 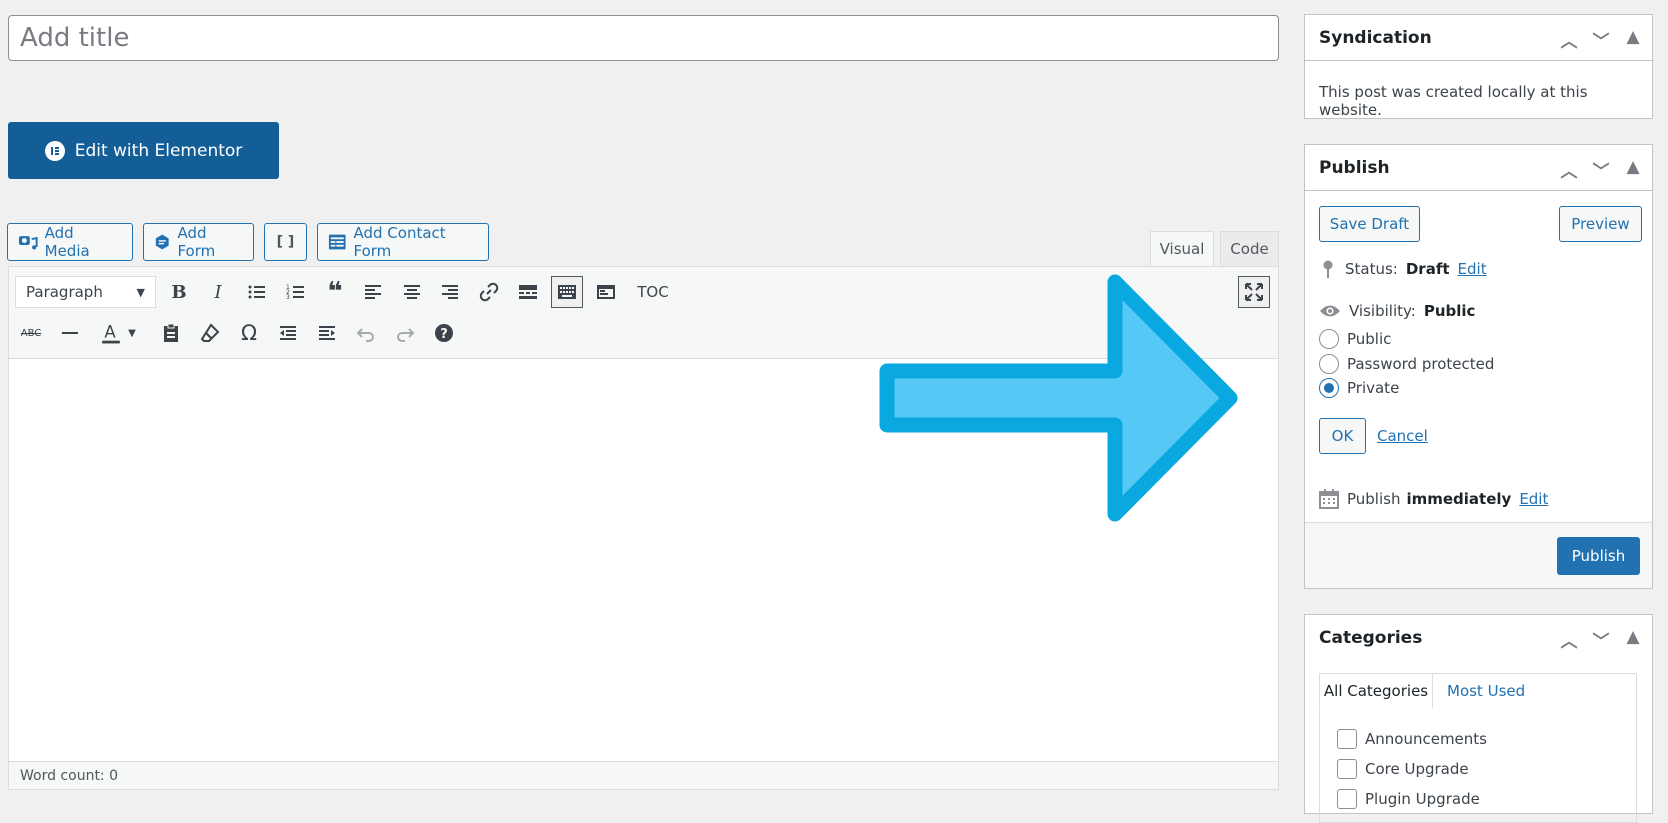 What do you see at coordinates (643, 38) in the screenshot?
I see `title-input` at bounding box center [643, 38].